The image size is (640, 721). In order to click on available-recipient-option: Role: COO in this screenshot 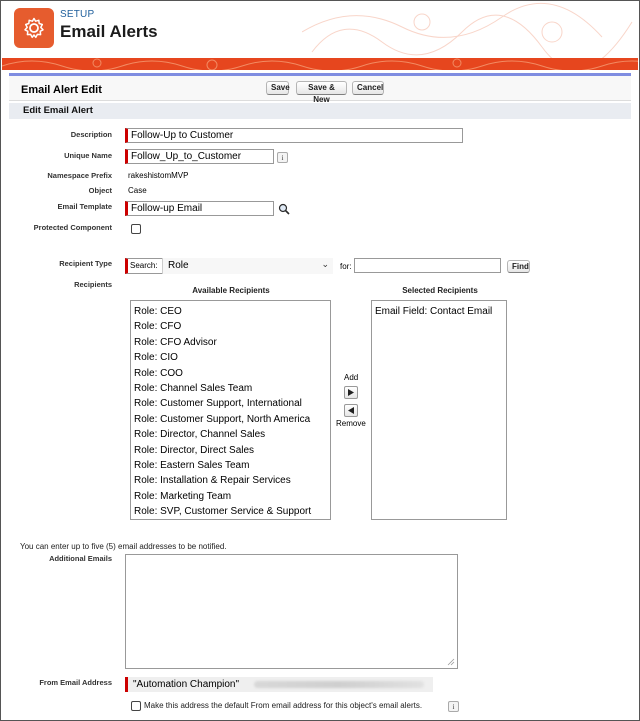, I will do `click(230, 373)`.